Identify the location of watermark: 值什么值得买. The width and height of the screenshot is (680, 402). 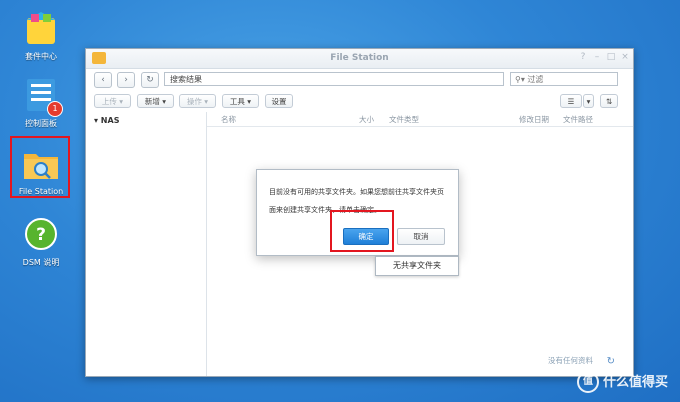
(622, 382).